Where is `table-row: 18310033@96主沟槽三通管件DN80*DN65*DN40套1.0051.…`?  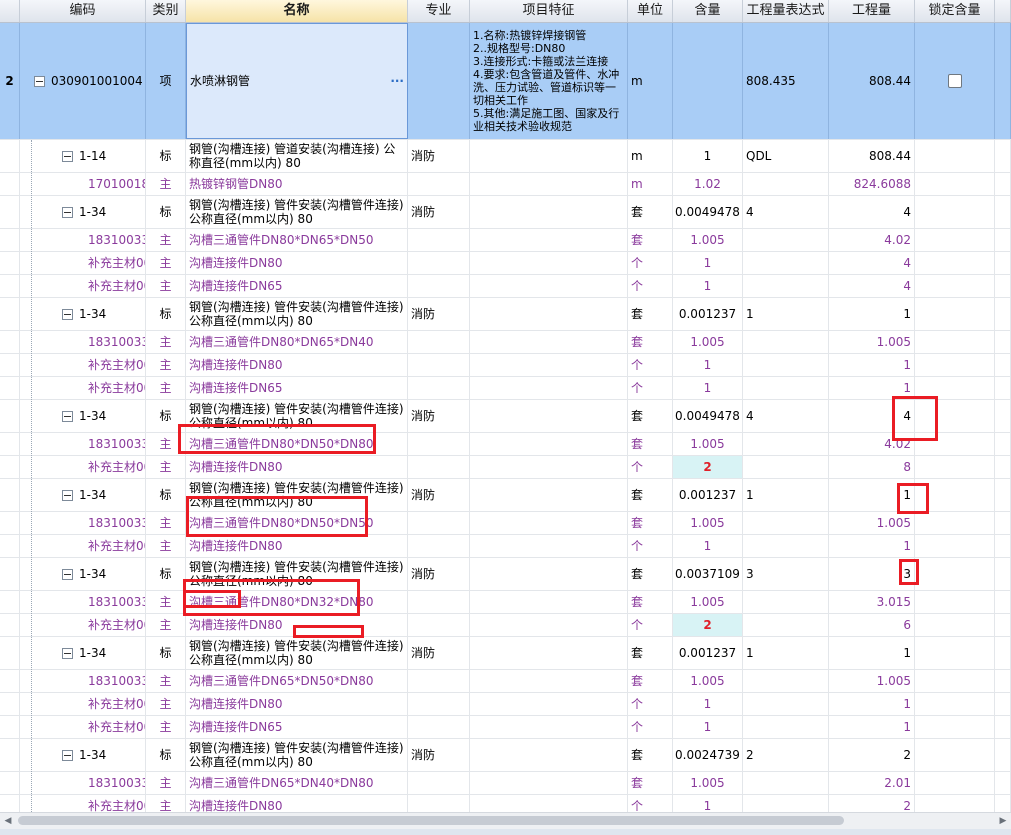
table-row: 18310033@96主沟槽三通管件DN80*DN65*DN40套1.0051.… is located at coordinates (505, 342).